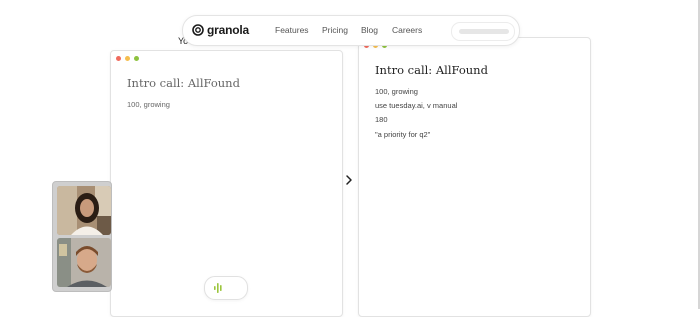 This screenshot has height=317, width=700. Describe the element at coordinates (351, 30) in the screenshot. I see `top-navbar: granola Features Pricing Blog Careers` at that location.